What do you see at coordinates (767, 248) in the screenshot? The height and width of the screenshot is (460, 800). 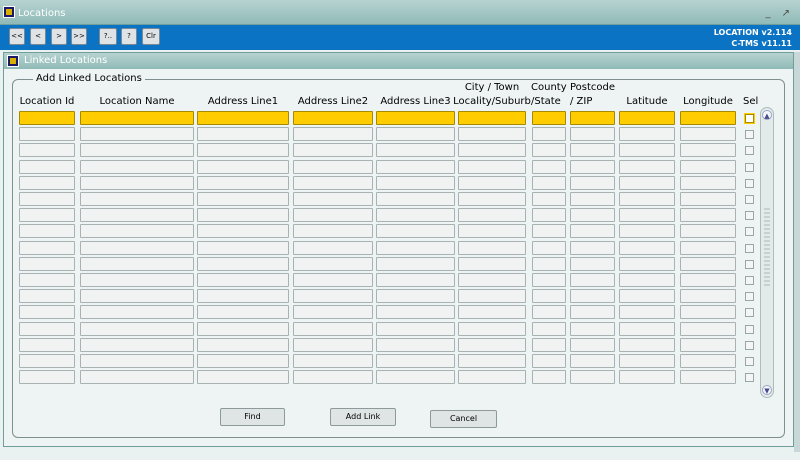 I see `scroll-grip` at bounding box center [767, 248].